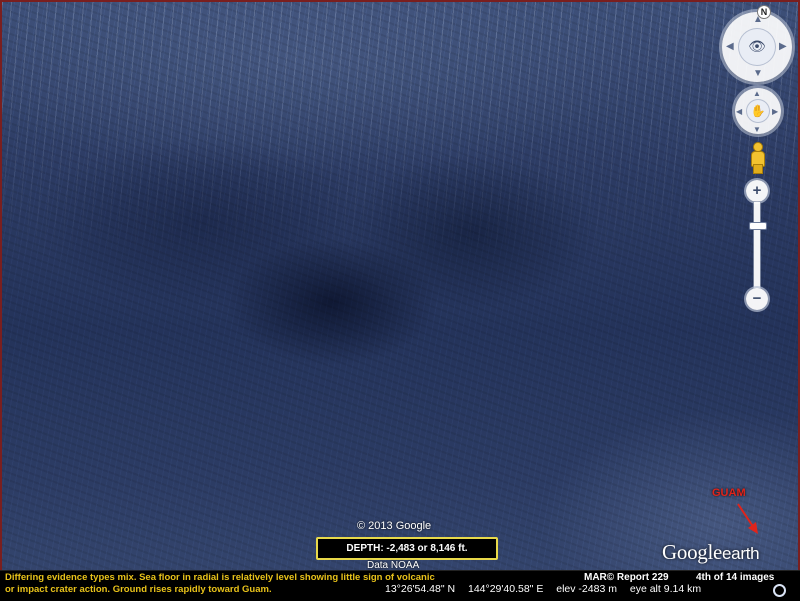 This screenshot has width=800, height=601. I want to click on move-center: ✋, so click(758, 111).